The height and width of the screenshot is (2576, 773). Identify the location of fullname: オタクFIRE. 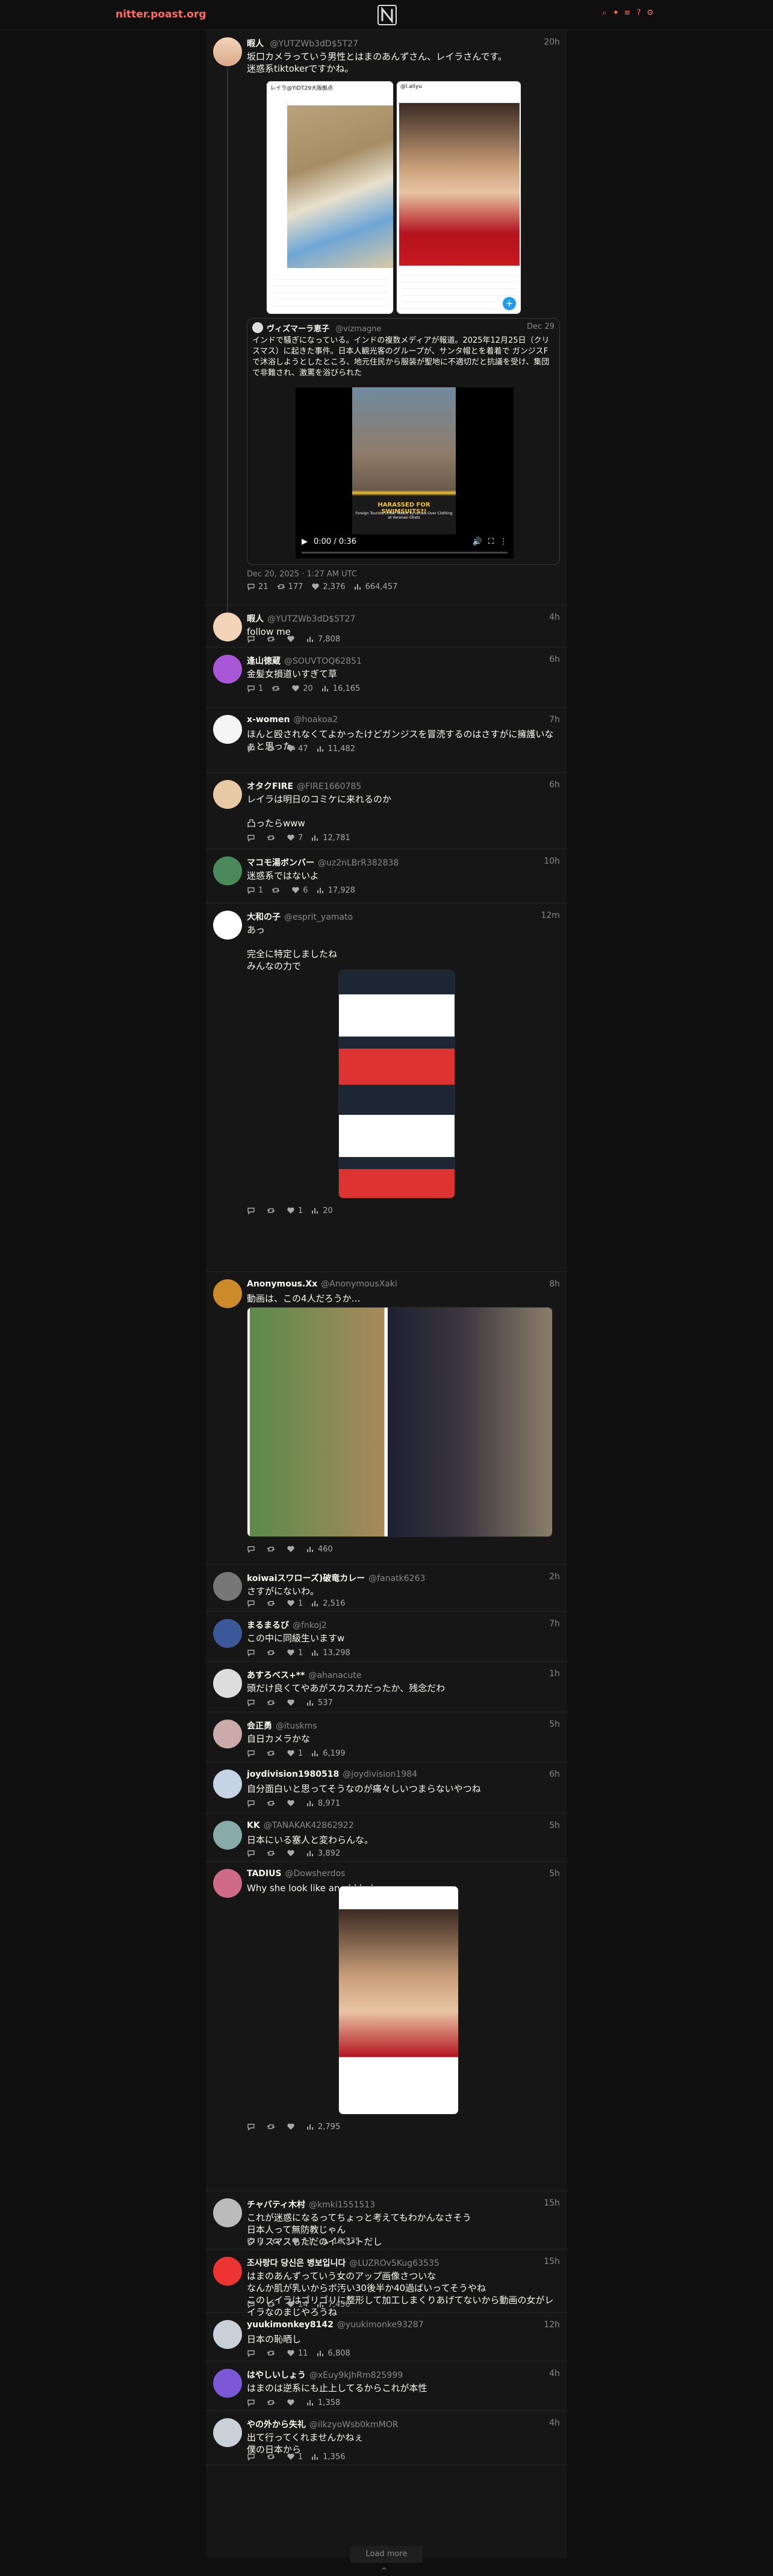
(270, 786).